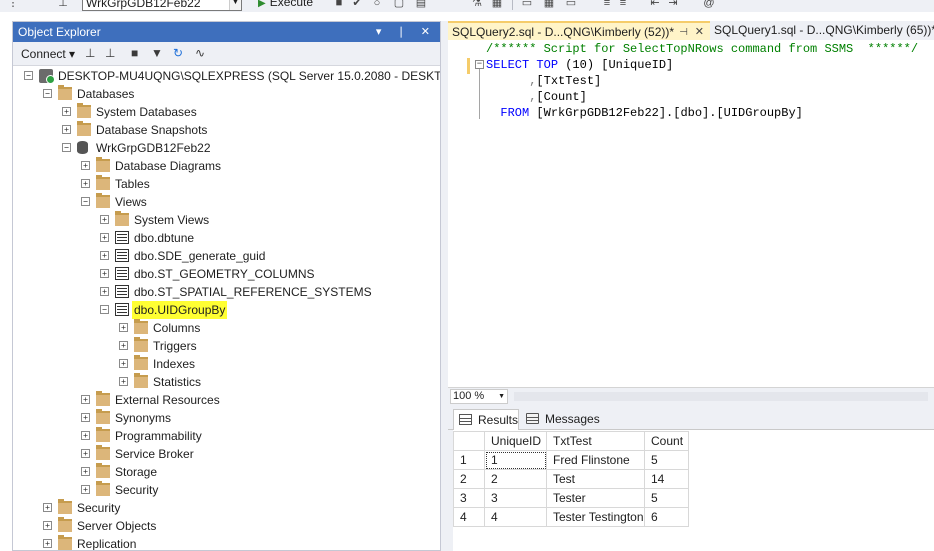 The height and width of the screenshot is (551, 934). I want to click on tree-node: + Indexes, so click(226, 364).